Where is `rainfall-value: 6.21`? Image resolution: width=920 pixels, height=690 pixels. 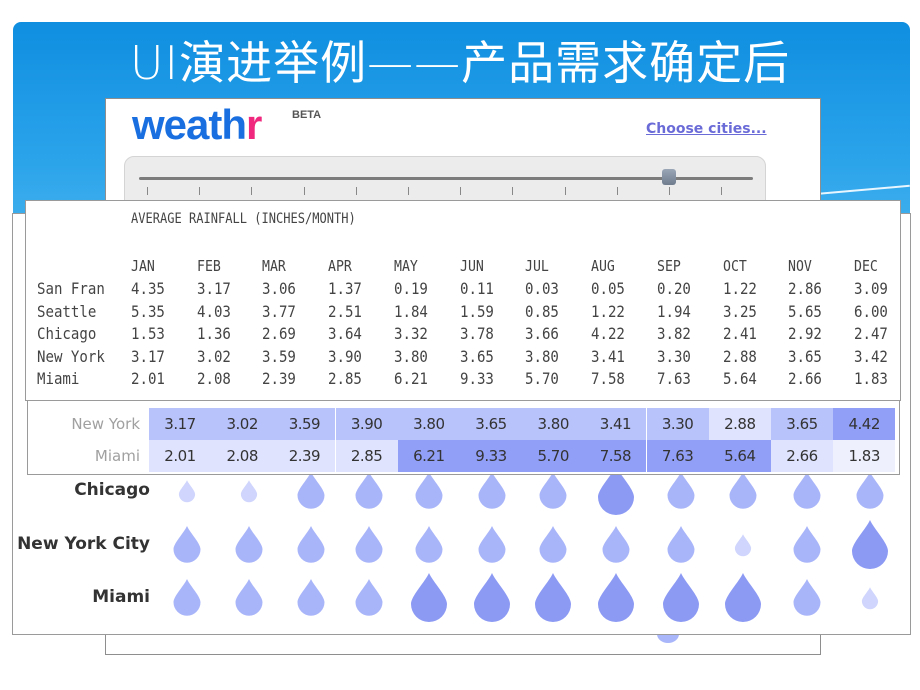
rainfall-value: 6.21 is located at coordinates (411, 378).